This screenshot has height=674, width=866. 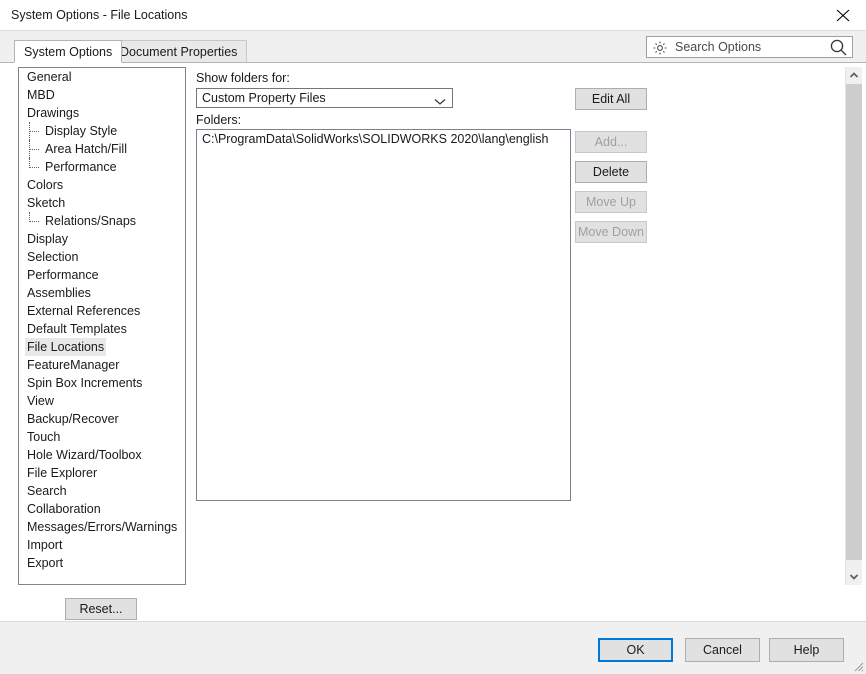 What do you see at coordinates (102, 437) in the screenshot?
I see `sidebar-item-touch: Touch` at bounding box center [102, 437].